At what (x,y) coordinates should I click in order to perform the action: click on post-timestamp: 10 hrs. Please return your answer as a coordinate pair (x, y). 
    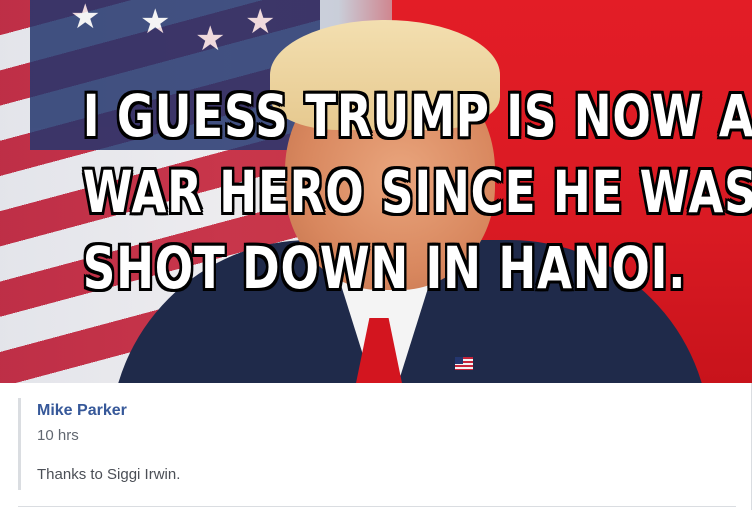
    Looking at the image, I should click on (387, 435).